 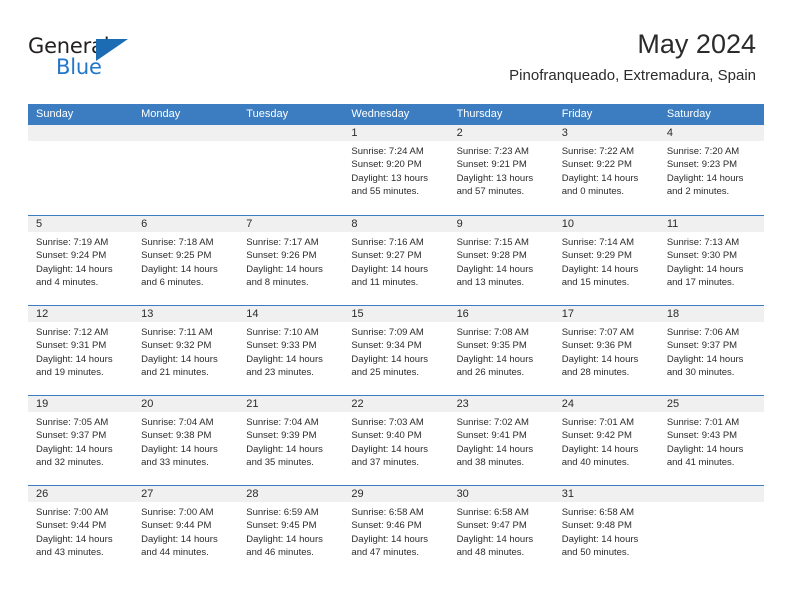 What do you see at coordinates (72, 512) in the screenshot?
I see `sunrise-text: Sunrise: 7:00 AM` at bounding box center [72, 512].